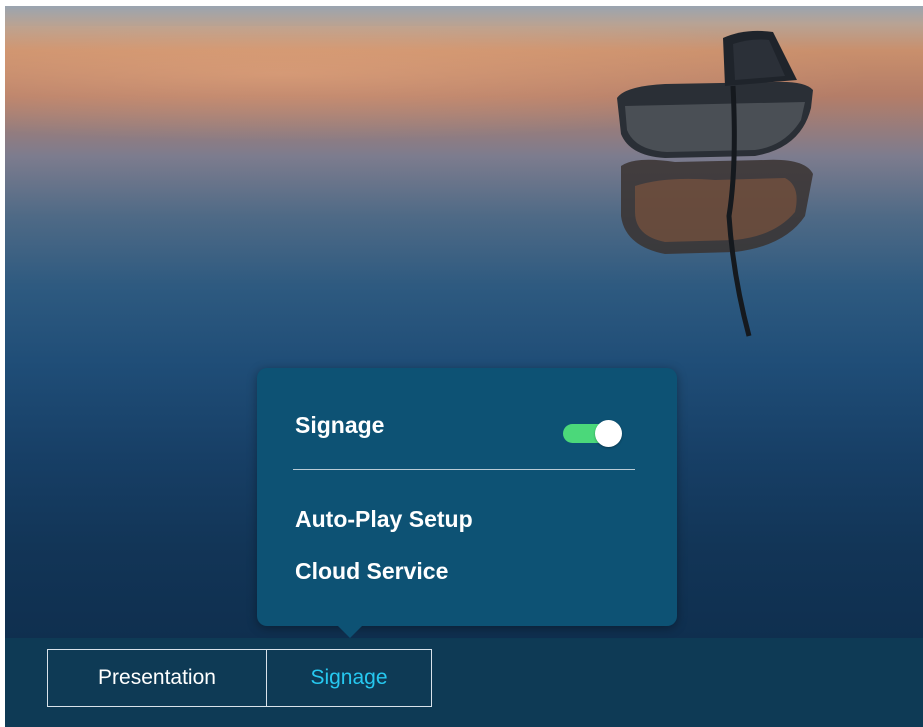 This screenshot has height=727, width=923. I want to click on signage-toggle-label: Signage, so click(340, 425).